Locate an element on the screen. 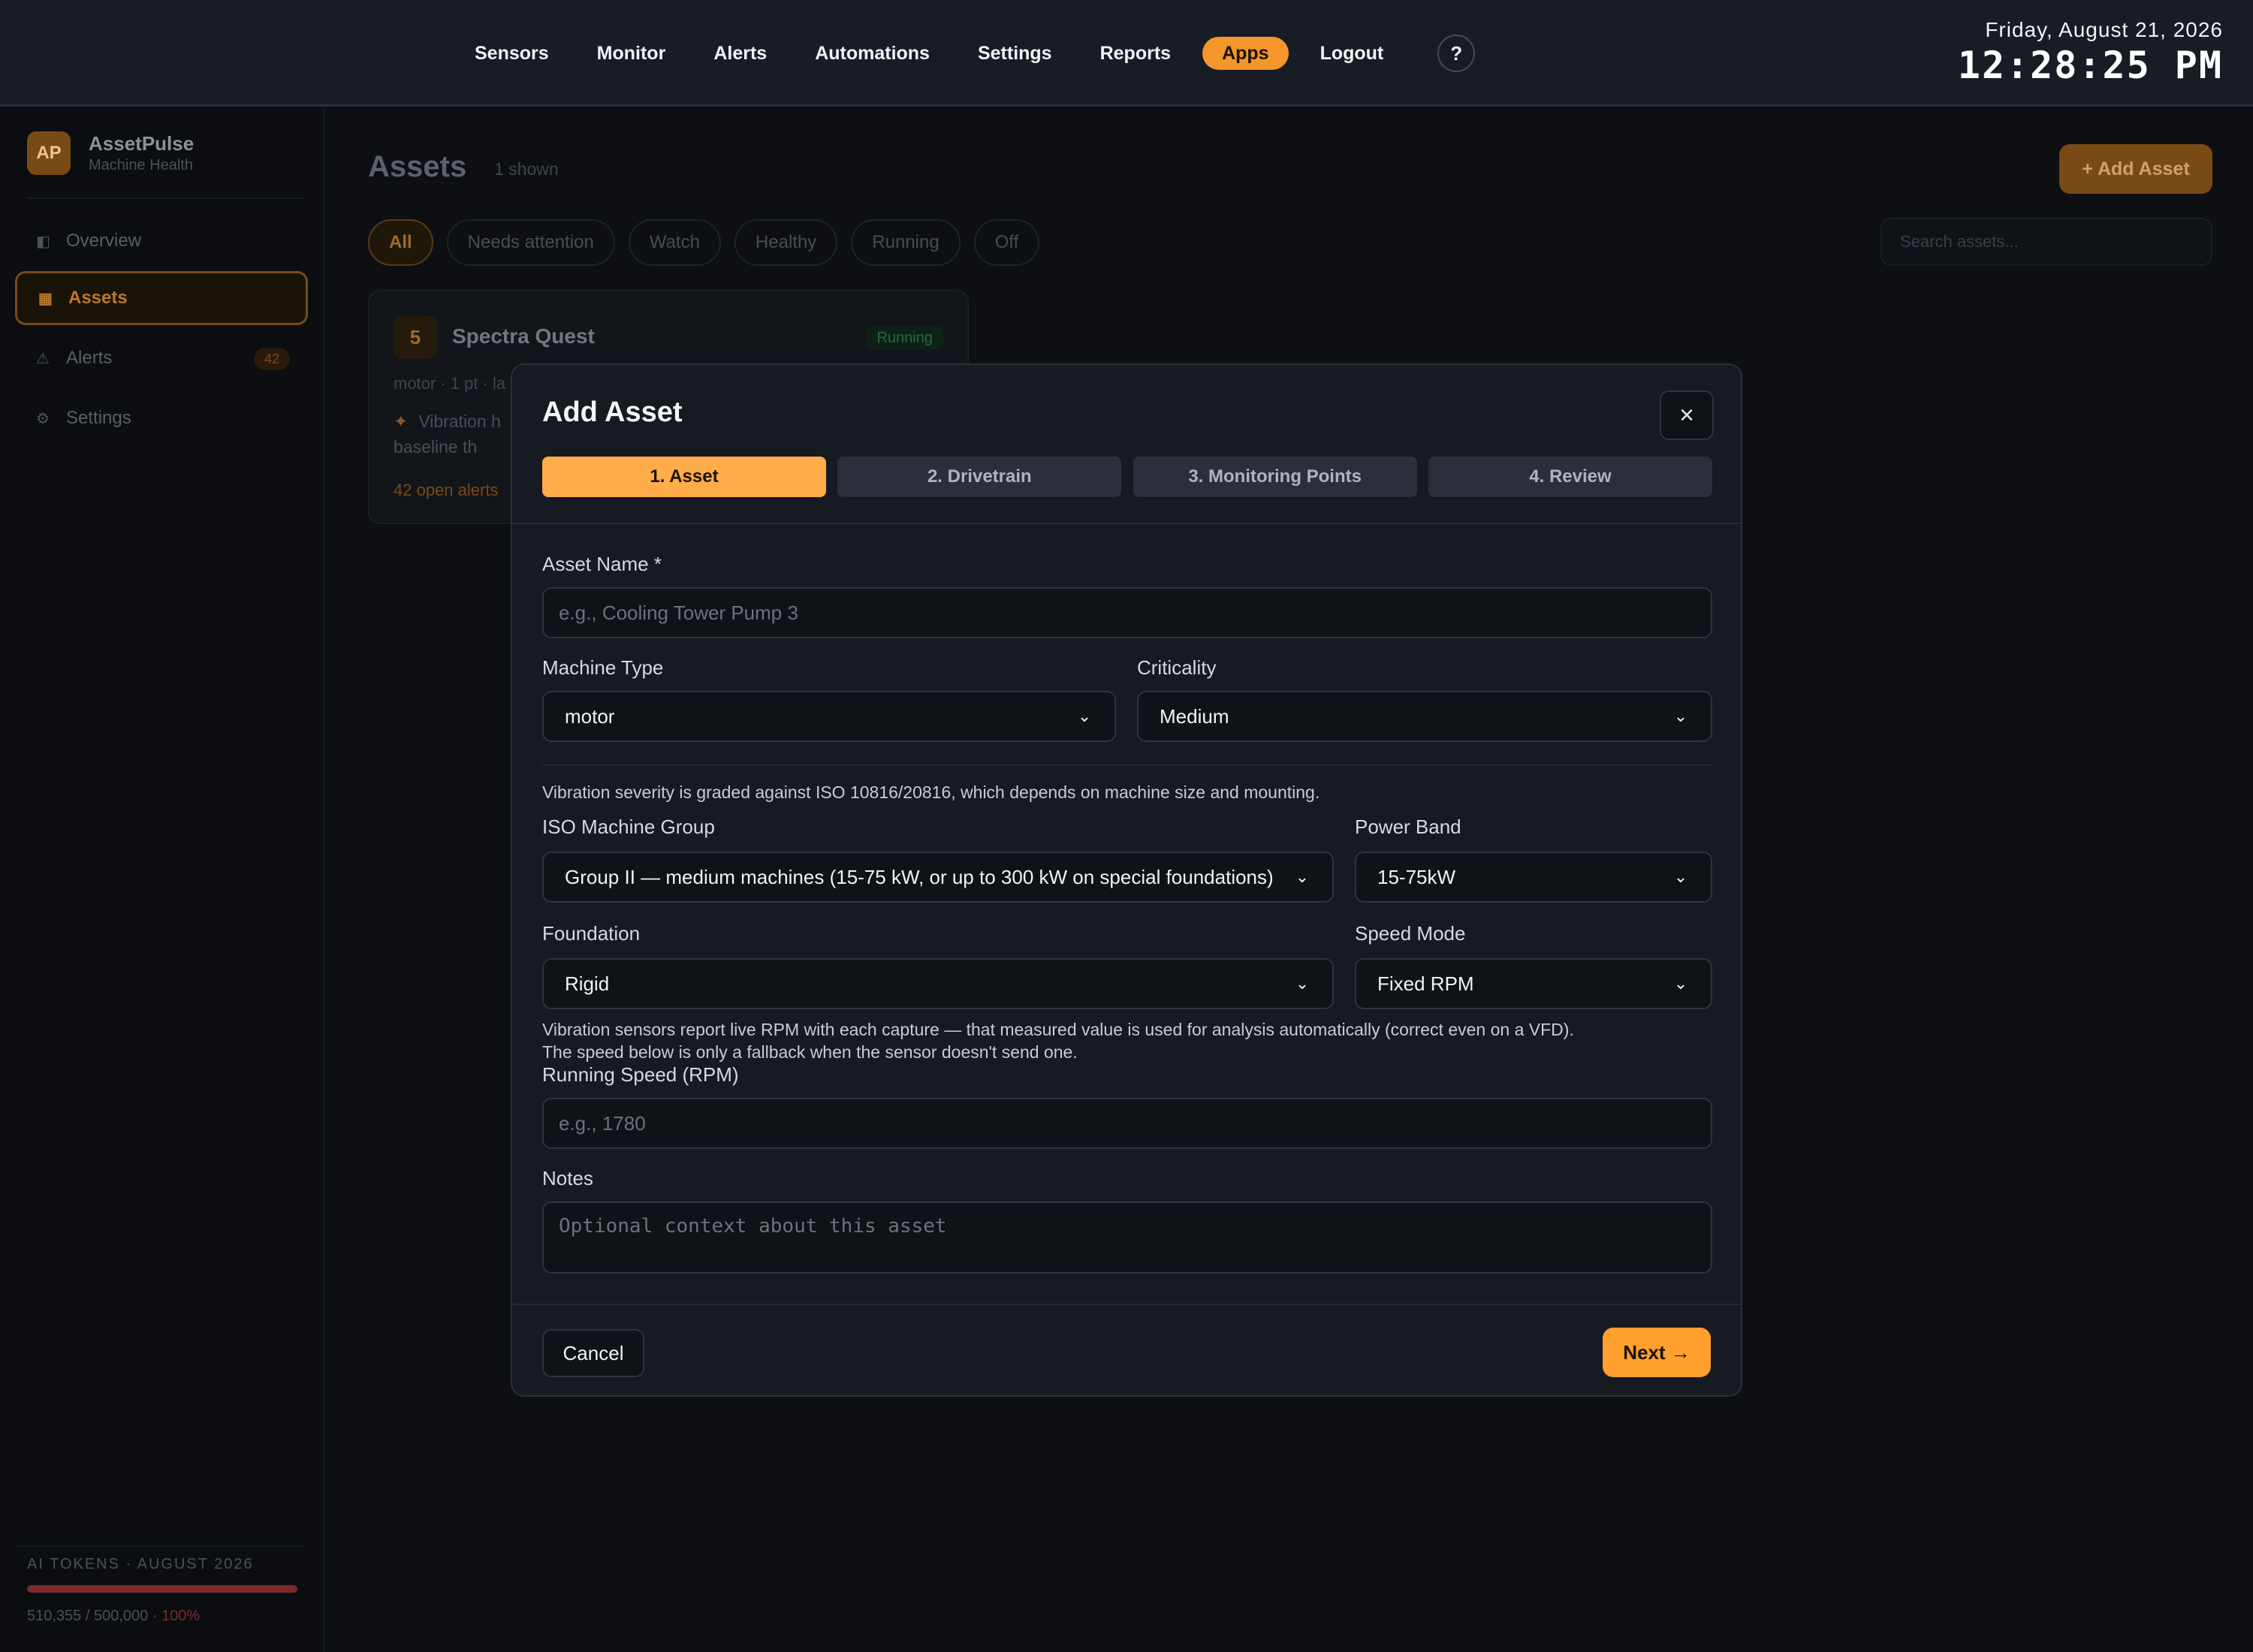 This screenshot has width=2253, height=1652. asset-count: 1 shown is located at coordinates (526, 169).